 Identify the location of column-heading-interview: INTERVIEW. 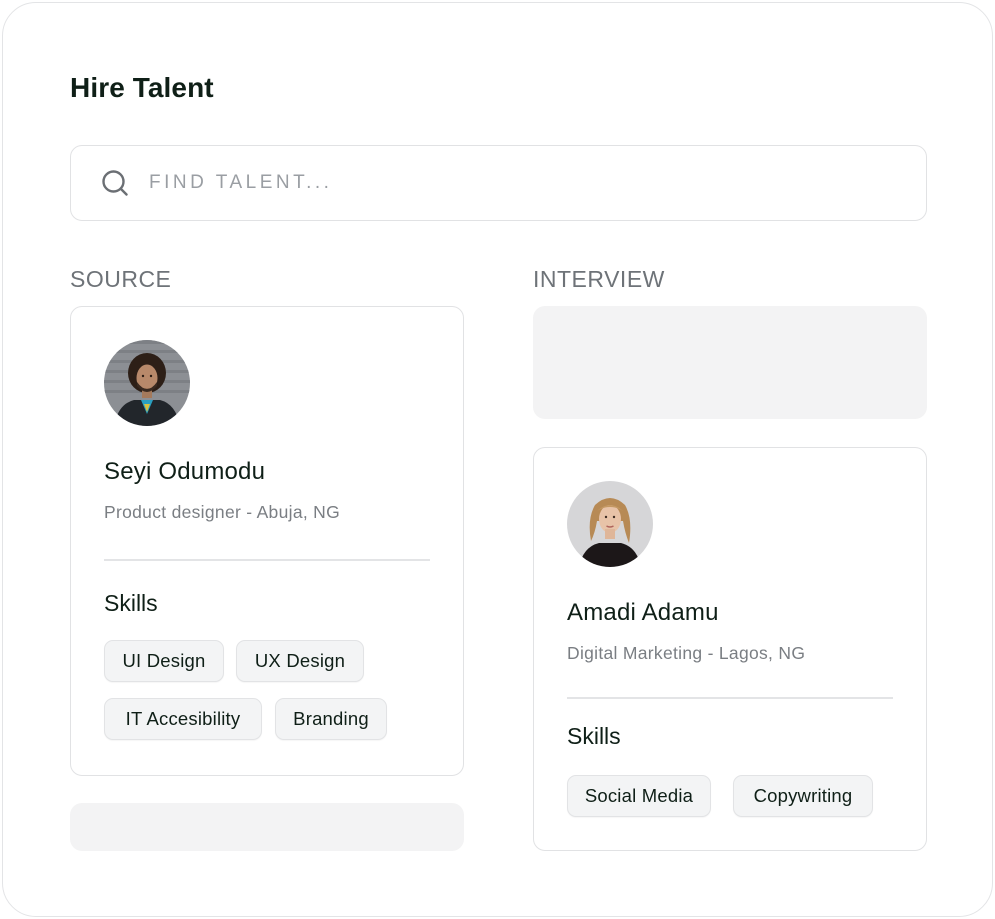
(599, 279).